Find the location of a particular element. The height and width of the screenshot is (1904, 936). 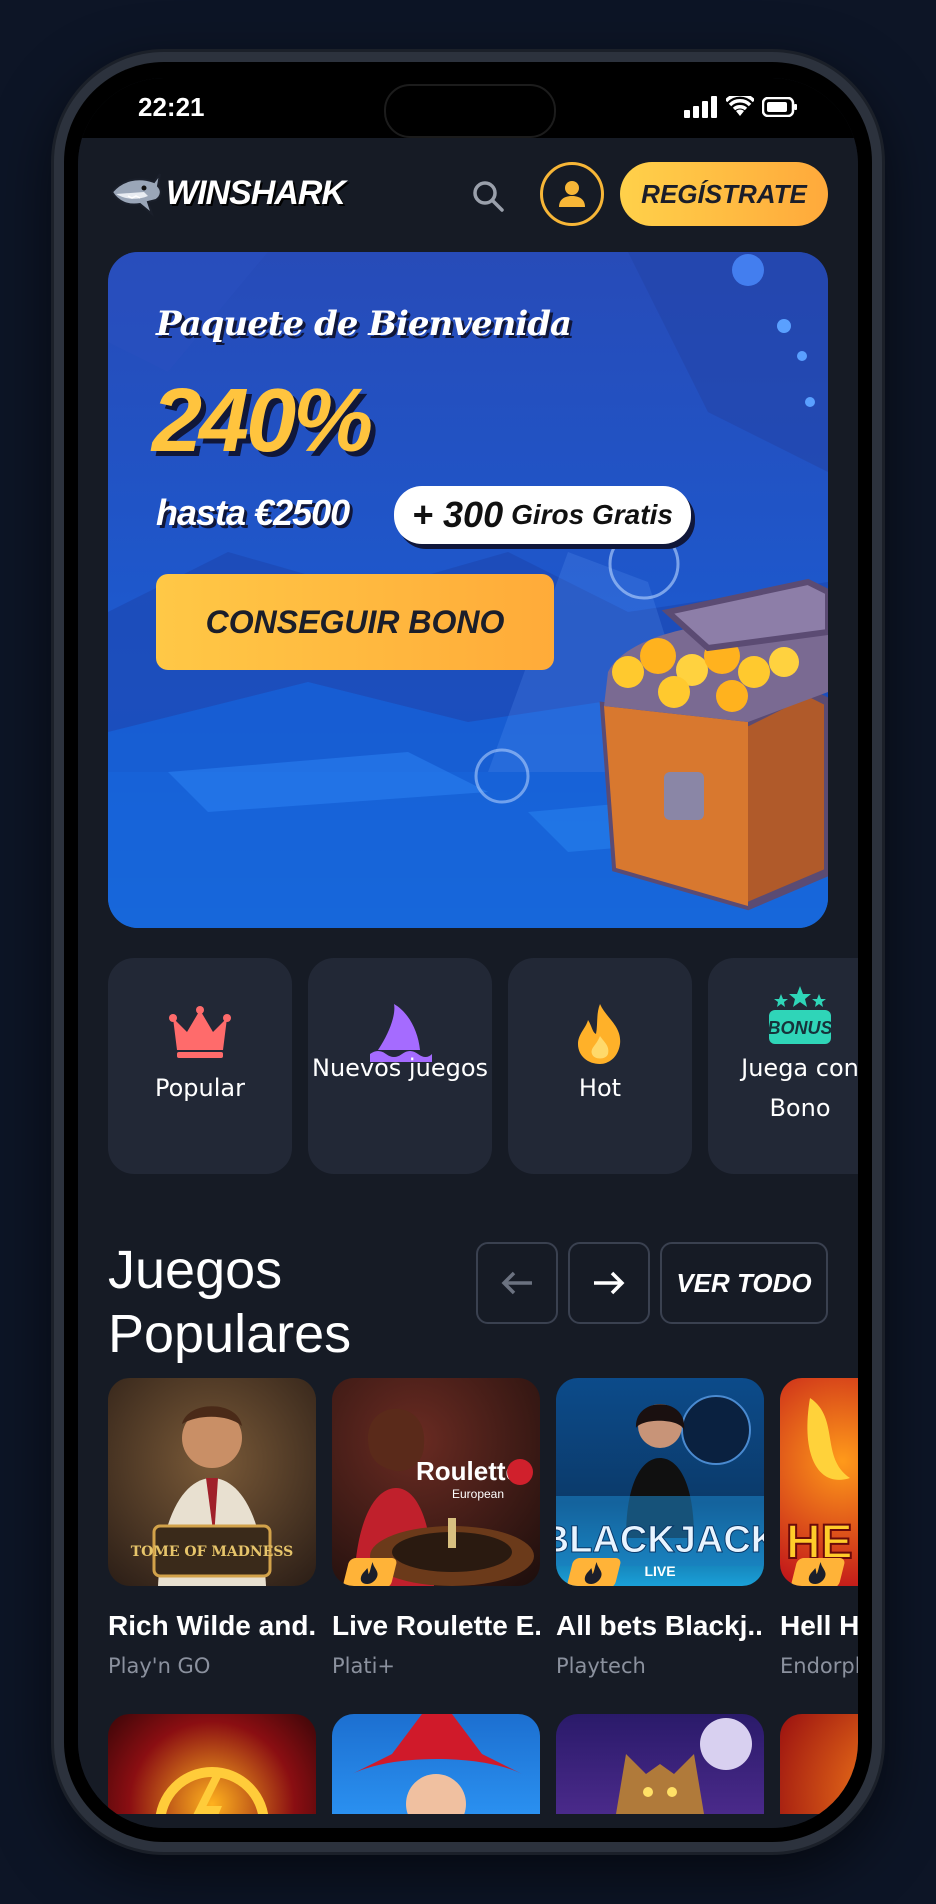

see-all-button: VER TODO is located at coordinates (744, 1283).